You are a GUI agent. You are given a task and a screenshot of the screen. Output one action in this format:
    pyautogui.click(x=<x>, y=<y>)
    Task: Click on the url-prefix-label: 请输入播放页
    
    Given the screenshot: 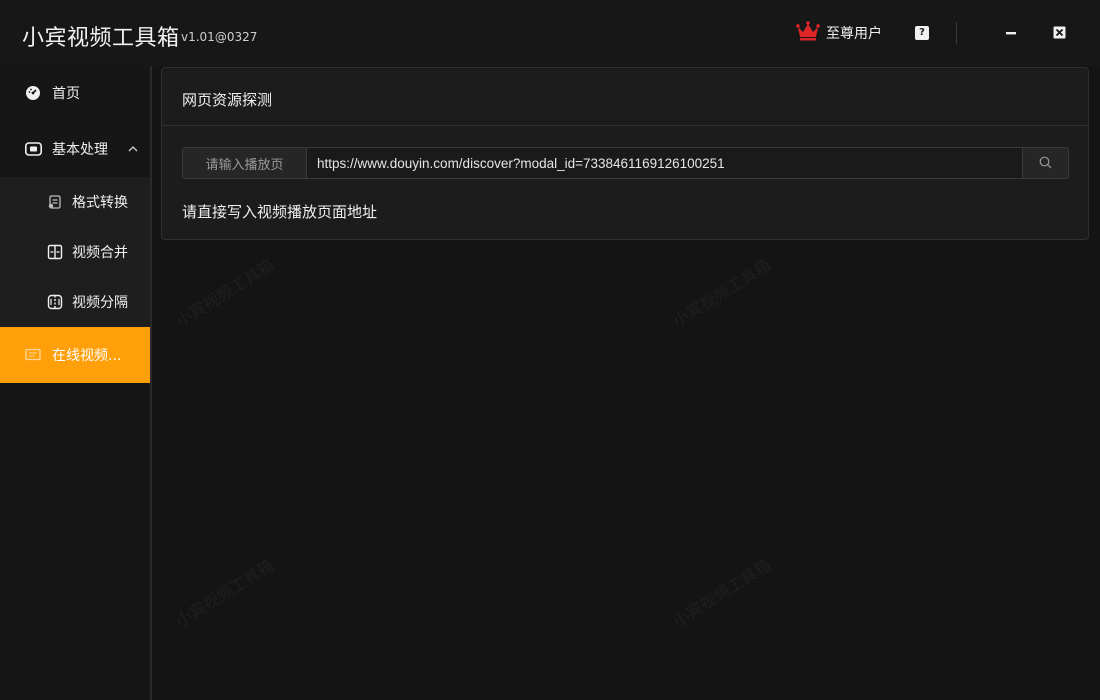 What is the action you would take?
    pyautogui.click(x=245, y=163)
    